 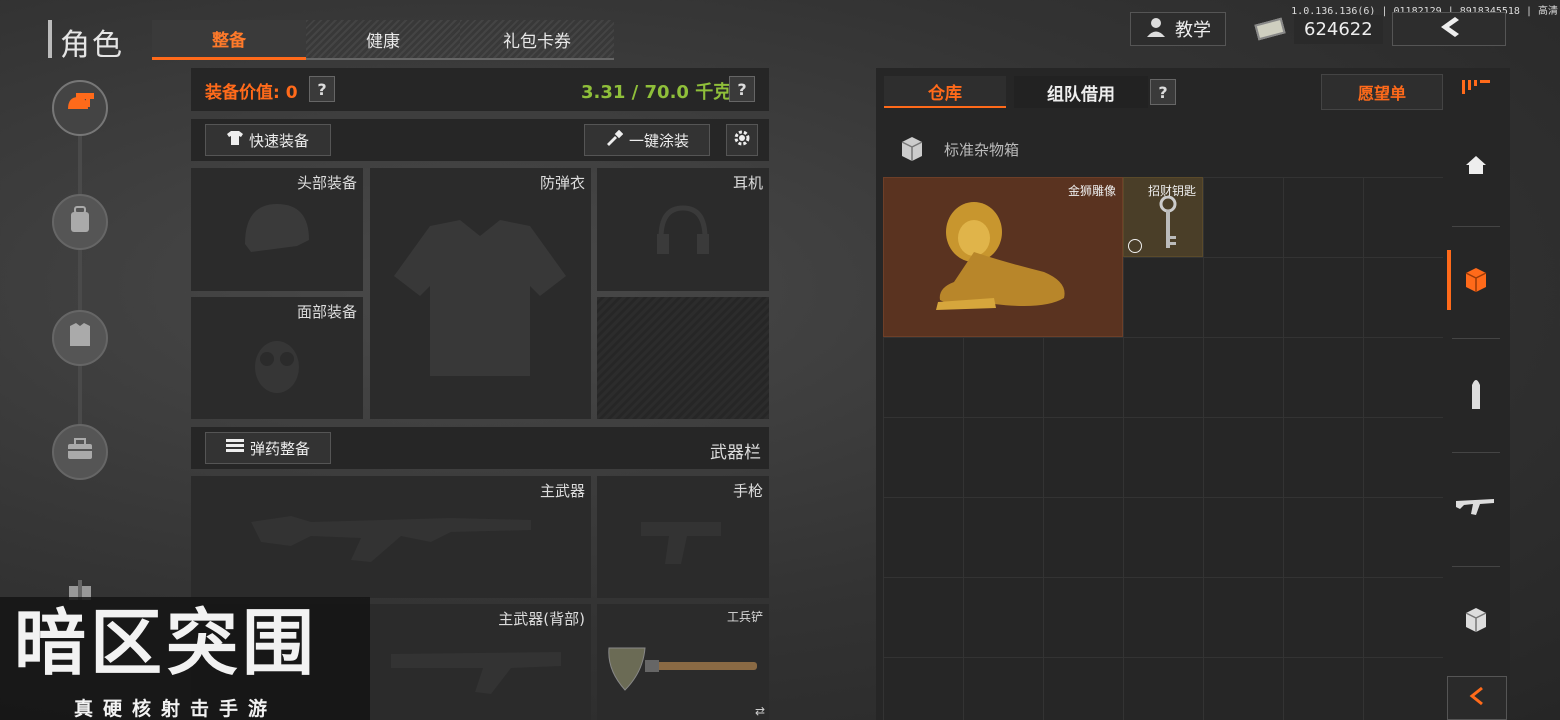 I want to click on money-amount: 624622, so click(x=1338, y=29).